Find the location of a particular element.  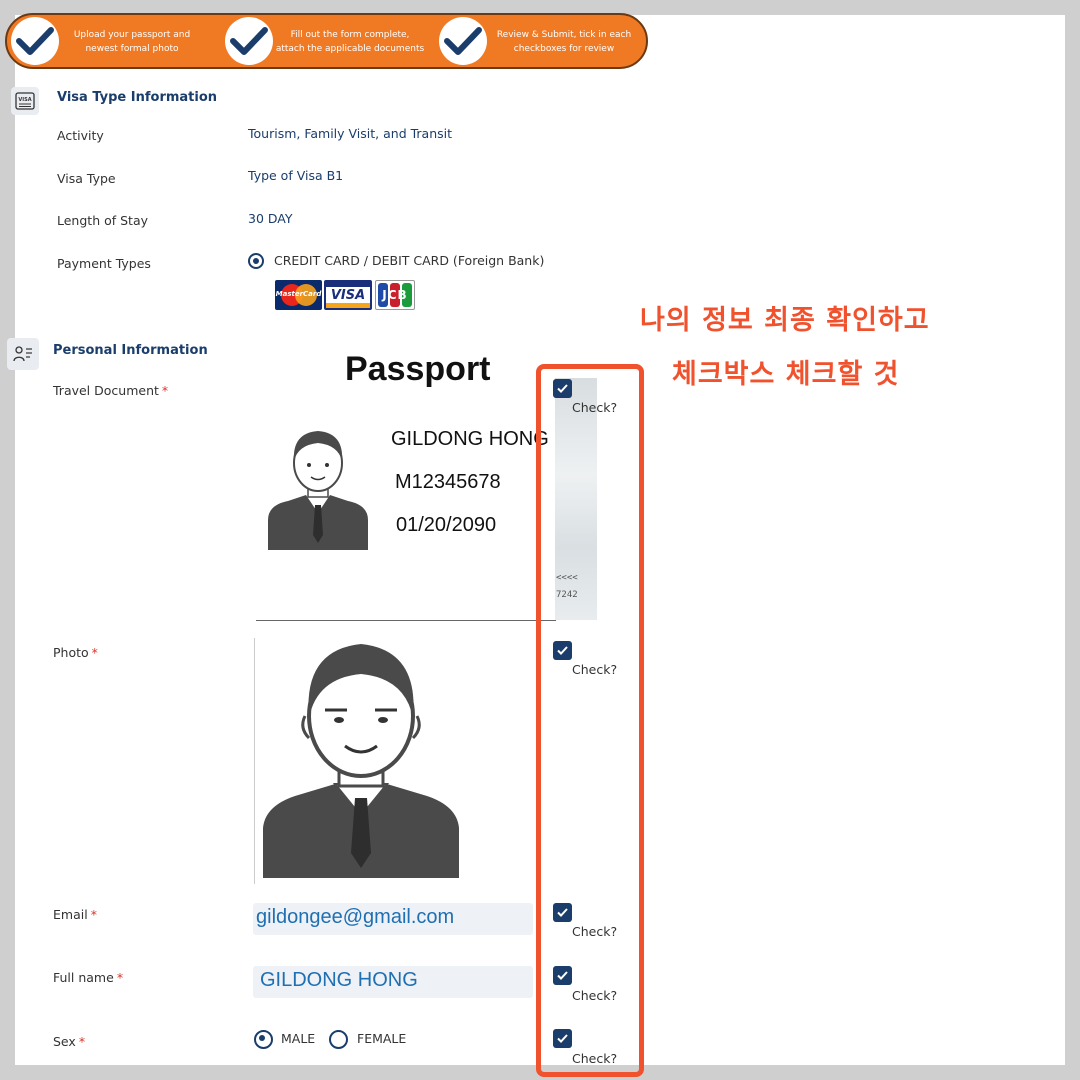

passport-divider is located at coordinates (406, 620).